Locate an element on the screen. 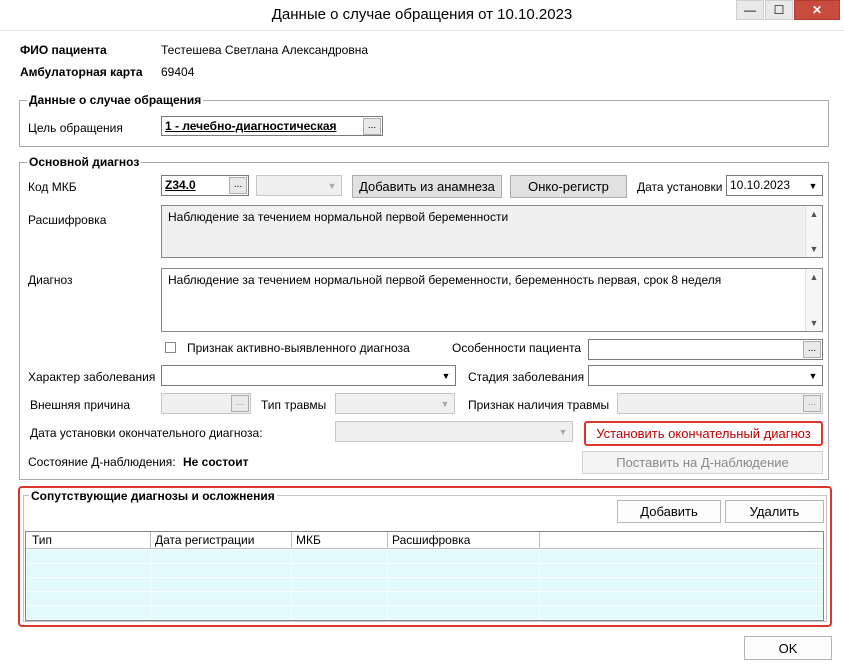 The height and width of the screenshot is (671, 844). trauma-type-dropdown: ▼ is located at coordinates (395, 403).